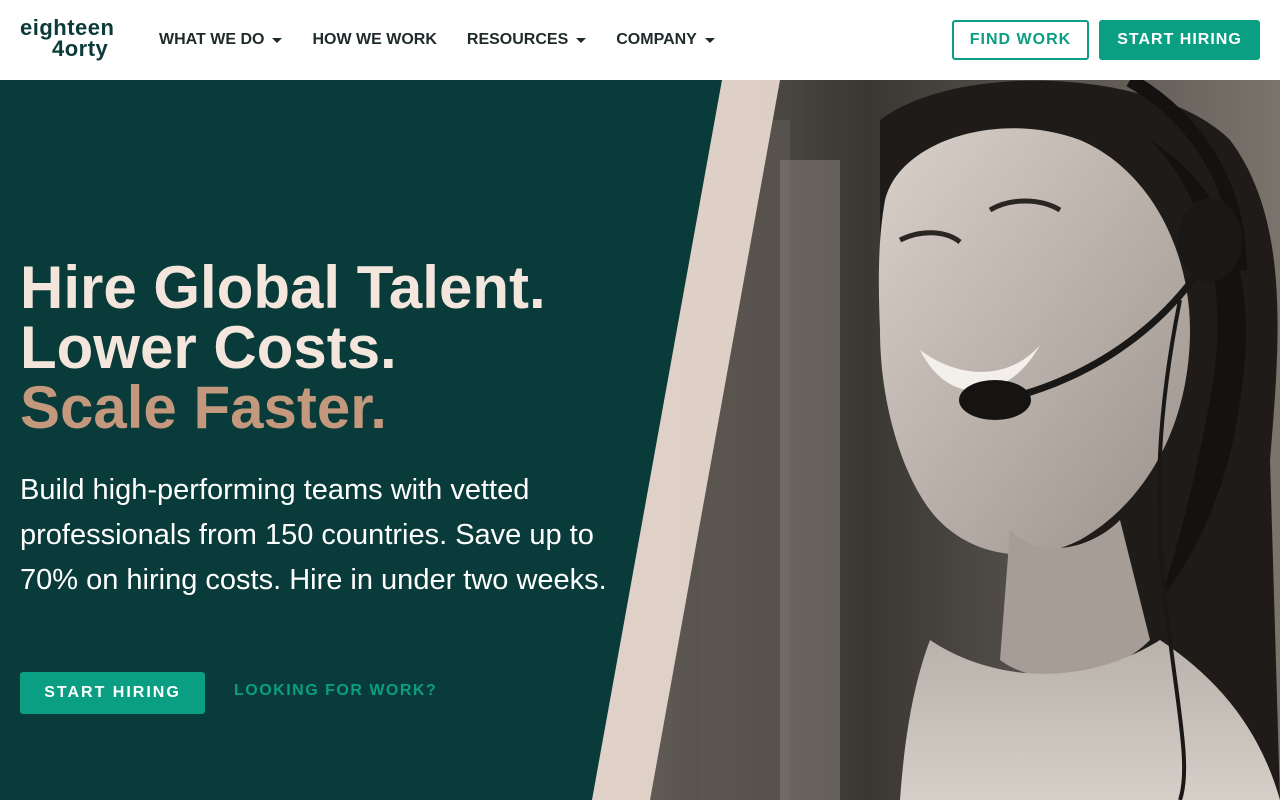 The image size is (1280, 800). I want to click on nav-item-label: COMPANY, so click(656, 39).